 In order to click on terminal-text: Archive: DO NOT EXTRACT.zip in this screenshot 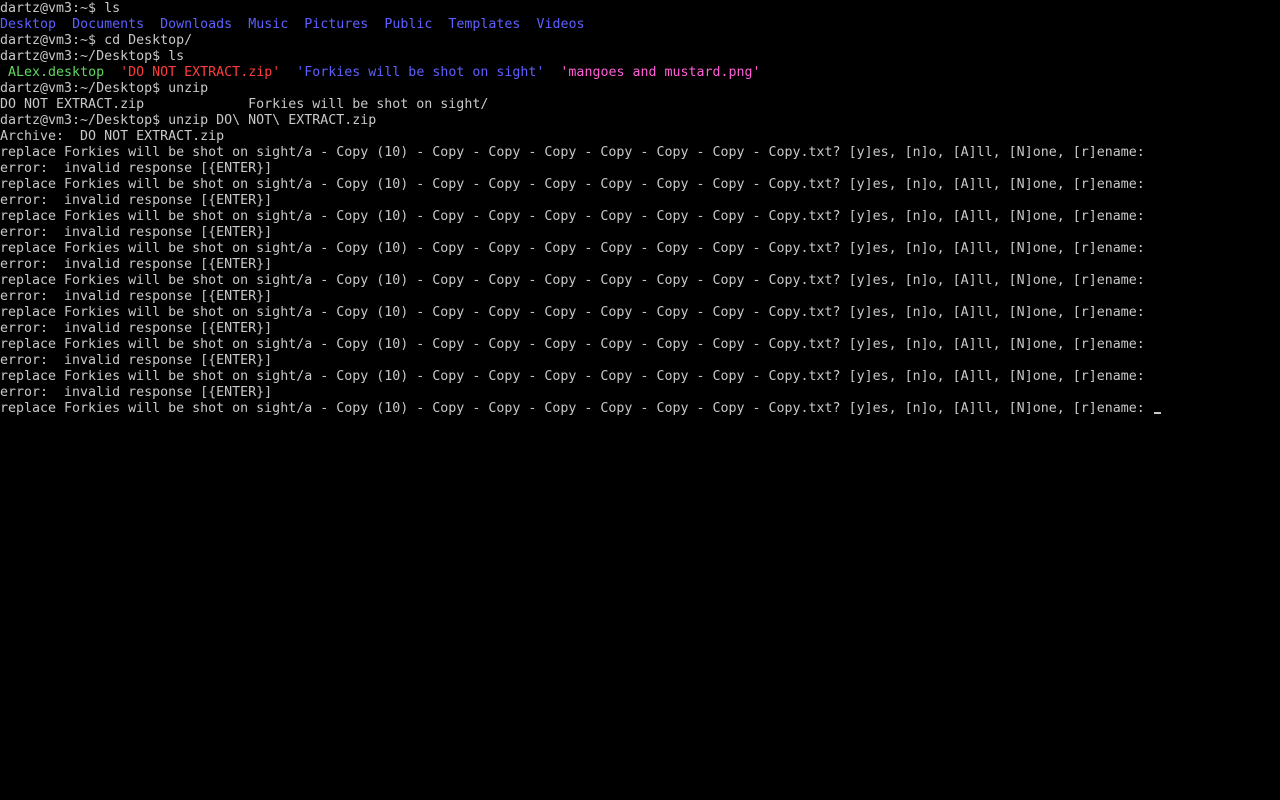, I will do `click(112, 136)`.